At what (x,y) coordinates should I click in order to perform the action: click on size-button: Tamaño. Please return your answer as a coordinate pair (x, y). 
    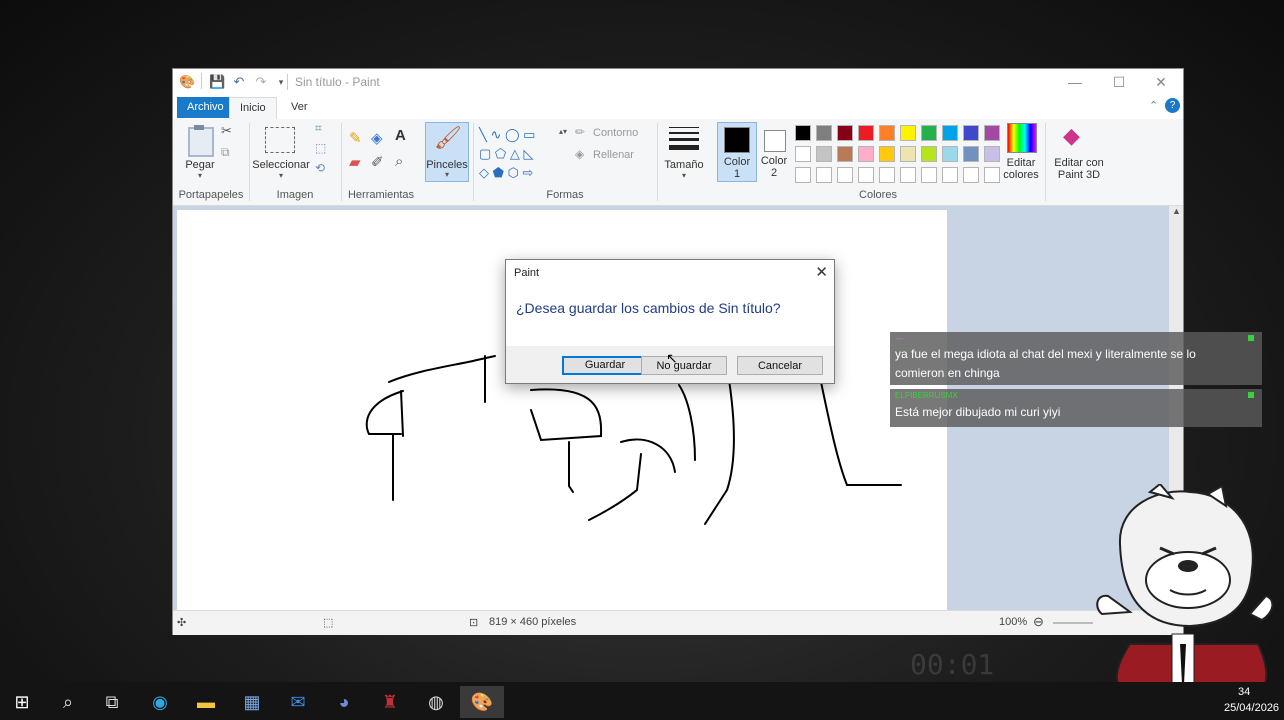
    Looking at the image, I should click on (684, 165).